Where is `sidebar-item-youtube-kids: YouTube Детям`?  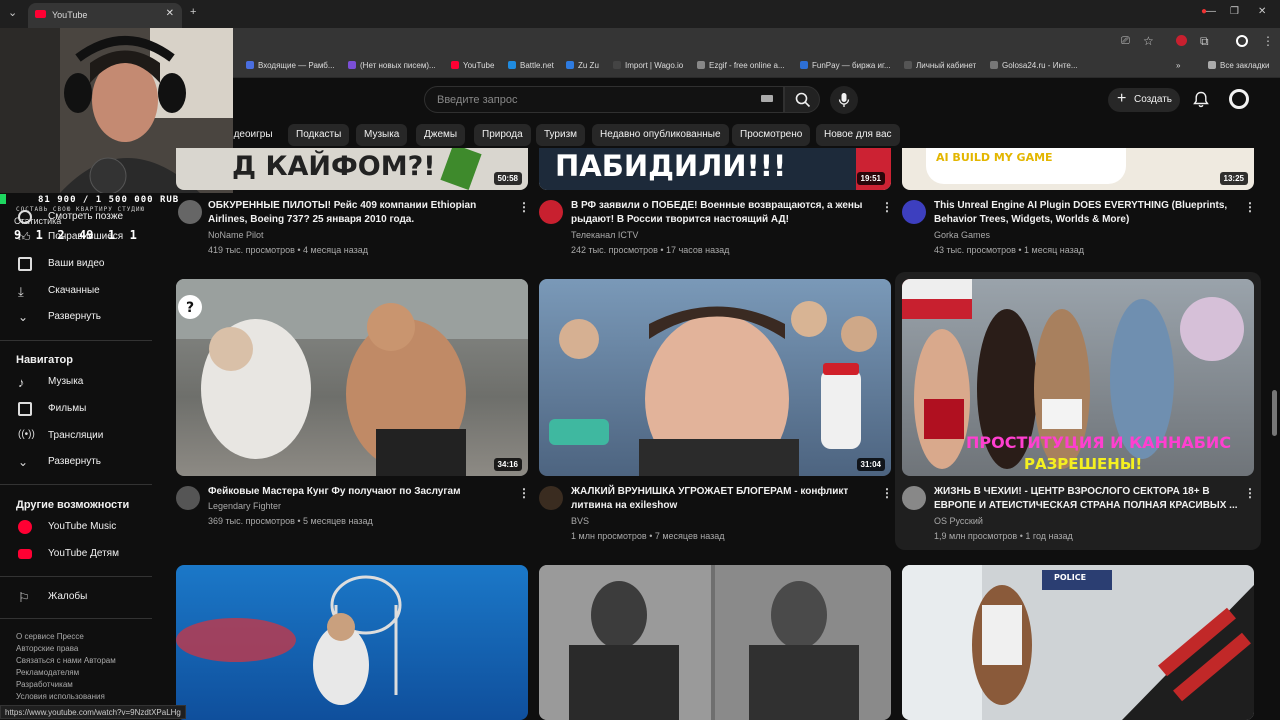 sidebar-item-youtube-kids: YouTube Детям is located at coordinates (80, 555).